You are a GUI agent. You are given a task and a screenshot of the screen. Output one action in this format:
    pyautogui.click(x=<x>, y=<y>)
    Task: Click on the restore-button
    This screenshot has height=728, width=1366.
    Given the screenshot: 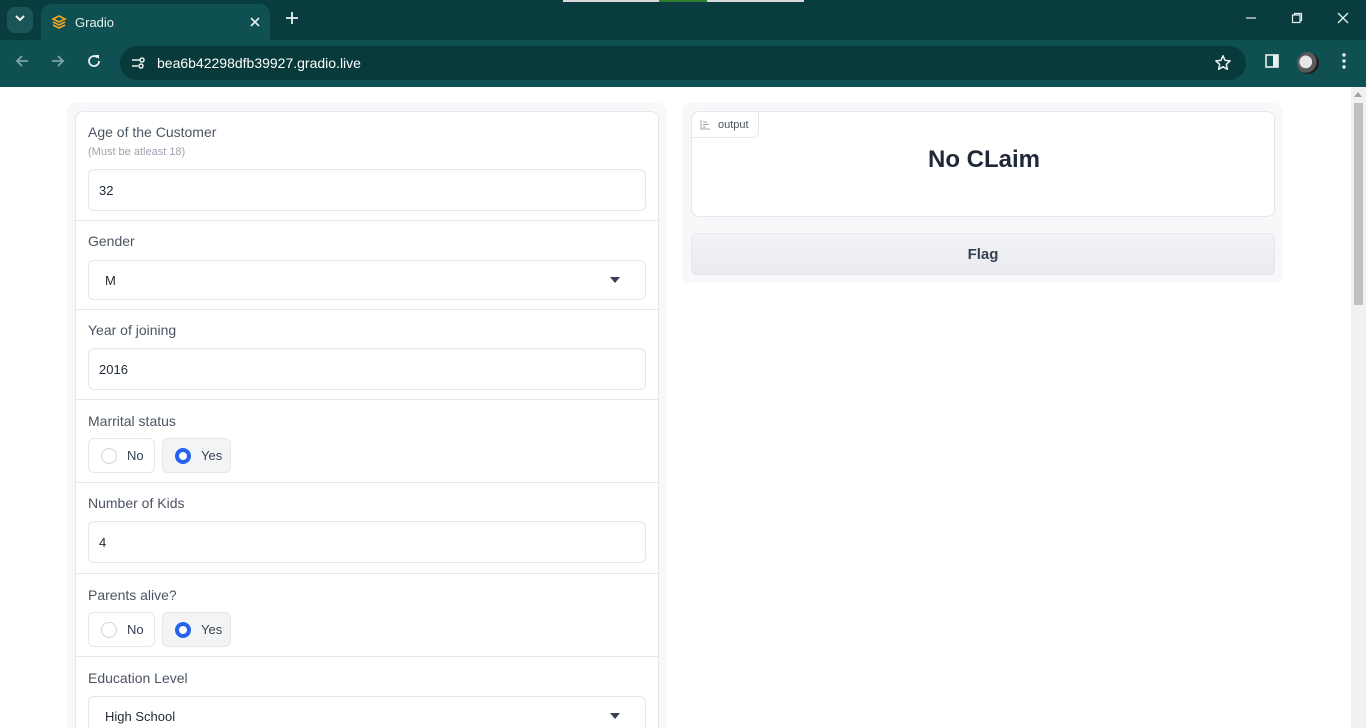 What is the action you would take?
    pyautogui.click(x=1297, y=20)
    